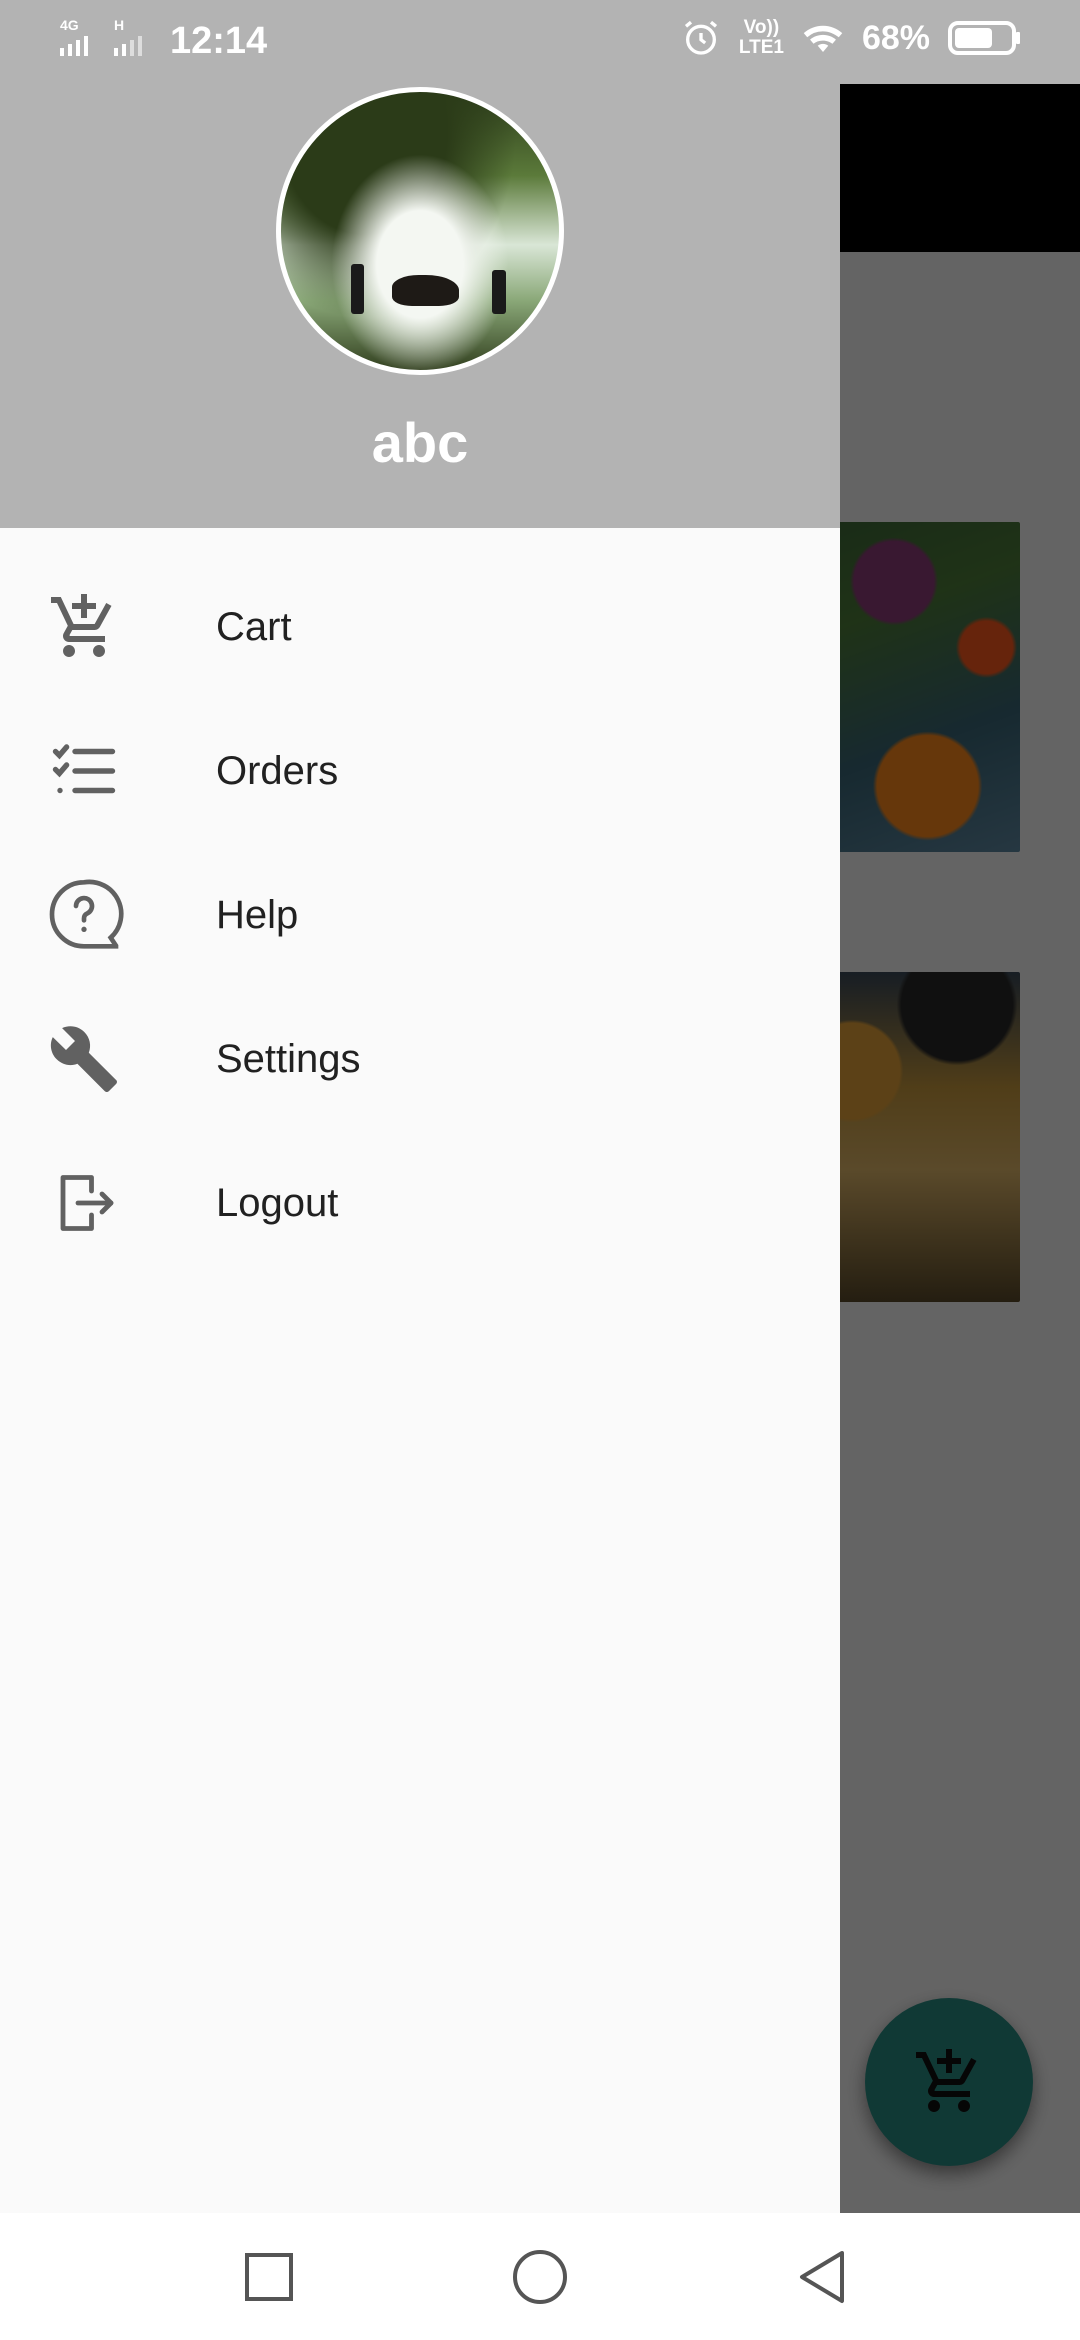 Image resolution: width=1080 pixels, height=2340 pixels. What do you see at coordinates (84, 1059) in the screenshot?
I see `wrench-icon` at bounding box center [84, 1059].